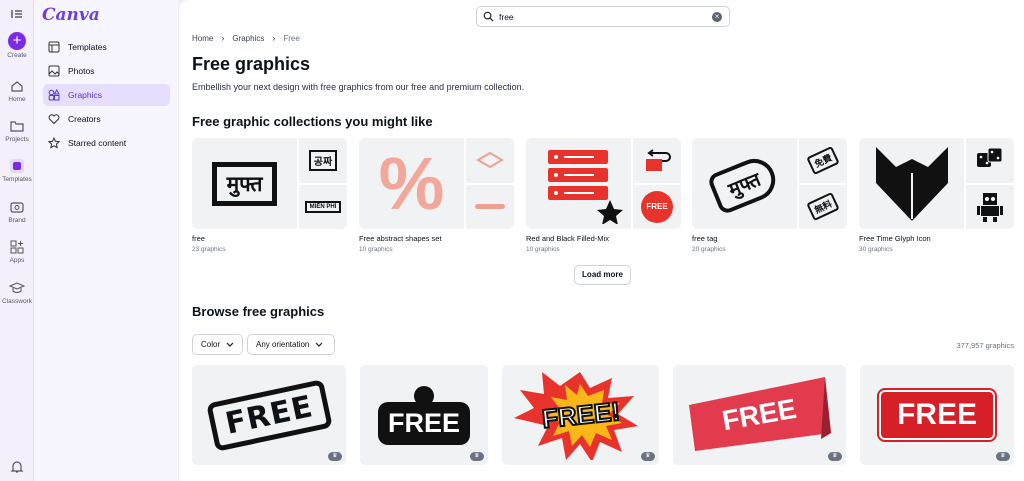 Image resolution: width=1024 pixels, height=481 pixels. Describe the element at coordinates (106, 119) in the screenshot. I see `sidebar-item-creators: Creators` at that location.